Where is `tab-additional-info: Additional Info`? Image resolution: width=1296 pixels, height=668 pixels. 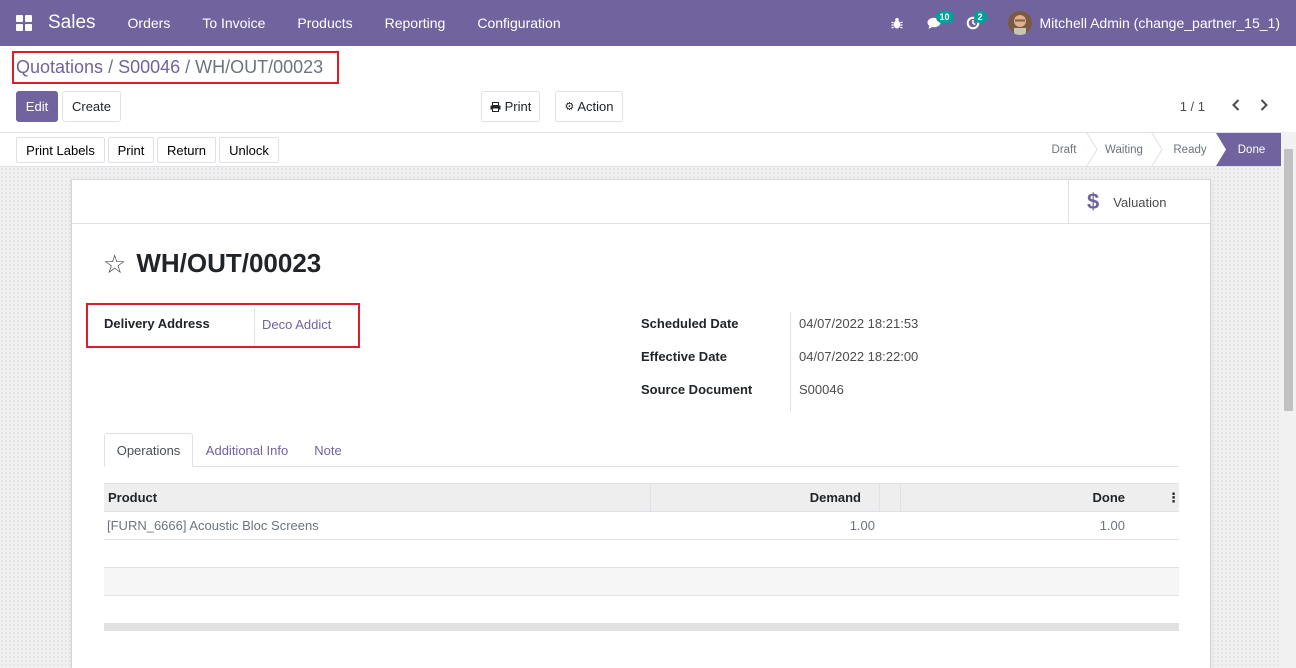
tab-additional-info: Additional Info is located at coordinates (247, 450).